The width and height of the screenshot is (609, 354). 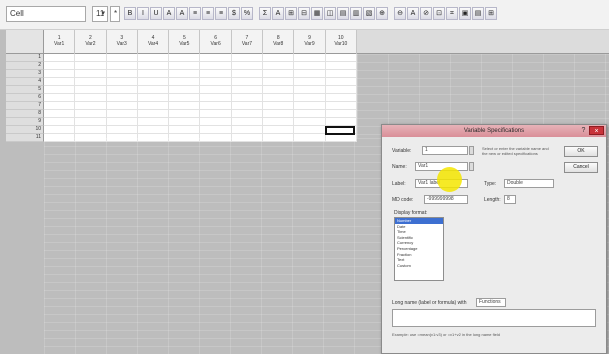 I want to click on toolbar-button: B, so click(x=130, y=13).